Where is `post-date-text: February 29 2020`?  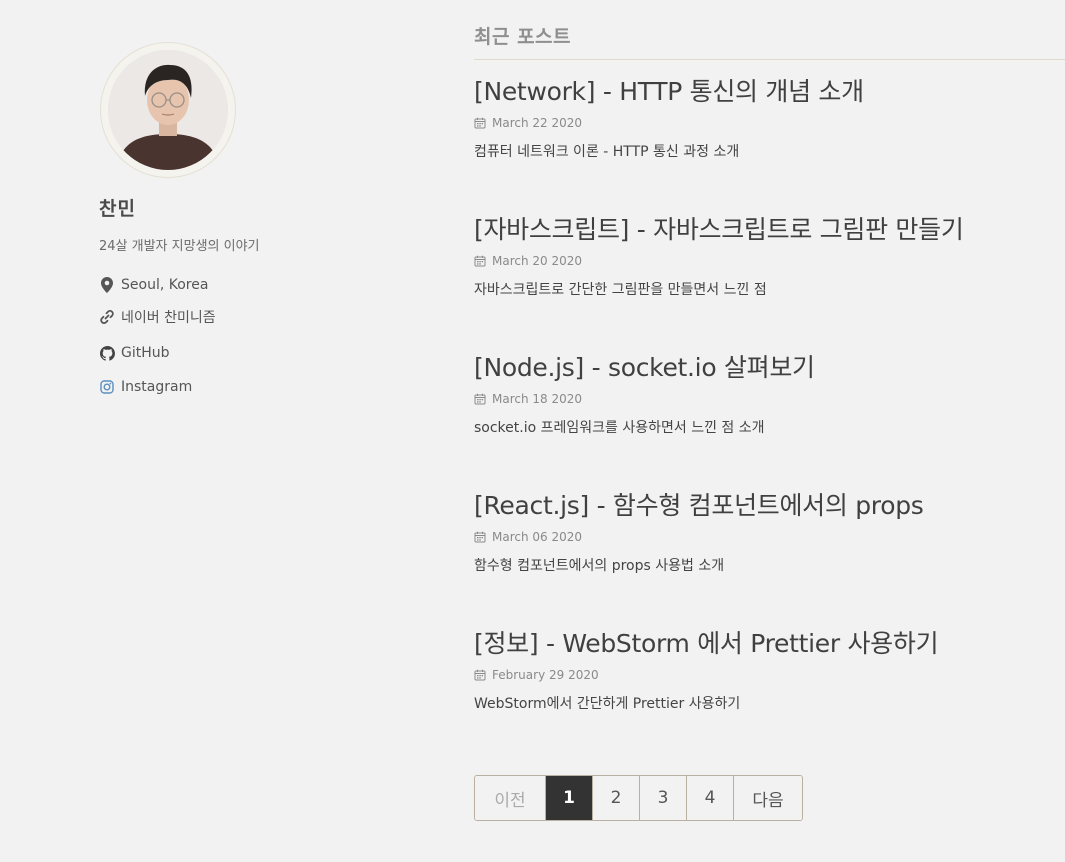
post-date-text: February 29 2020 is located at coordinates (545, 675).